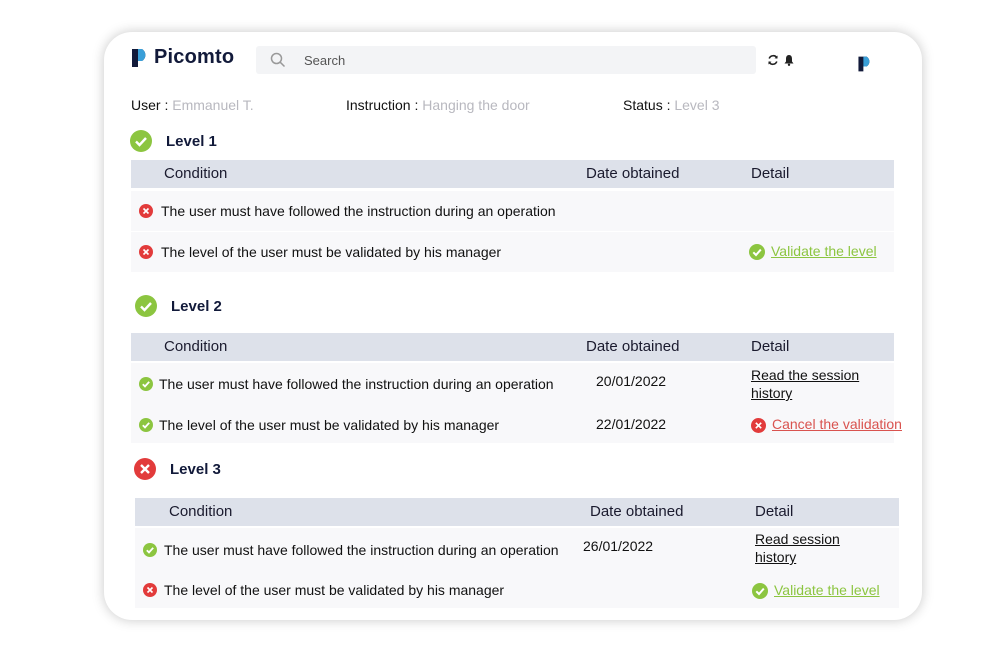 The width and height of the screenshot is (1000, 650). I want to click on read-session-history-link: Read the session history, so click(805, 384).